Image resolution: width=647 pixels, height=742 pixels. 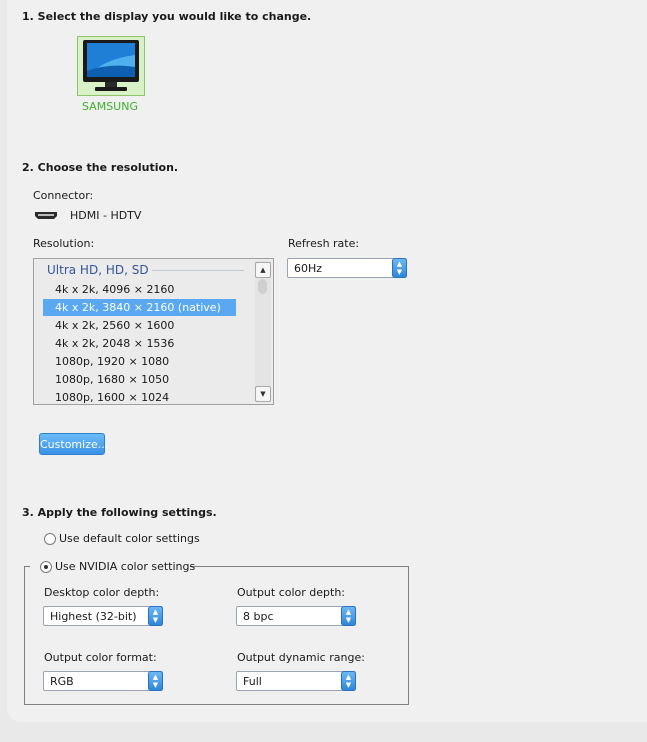 What do you see at coordinates (139, 289) in the screenshot?
I see `resolution-option: 4k x 2k, 4096 × 2160` at bounding box center [139, 289].